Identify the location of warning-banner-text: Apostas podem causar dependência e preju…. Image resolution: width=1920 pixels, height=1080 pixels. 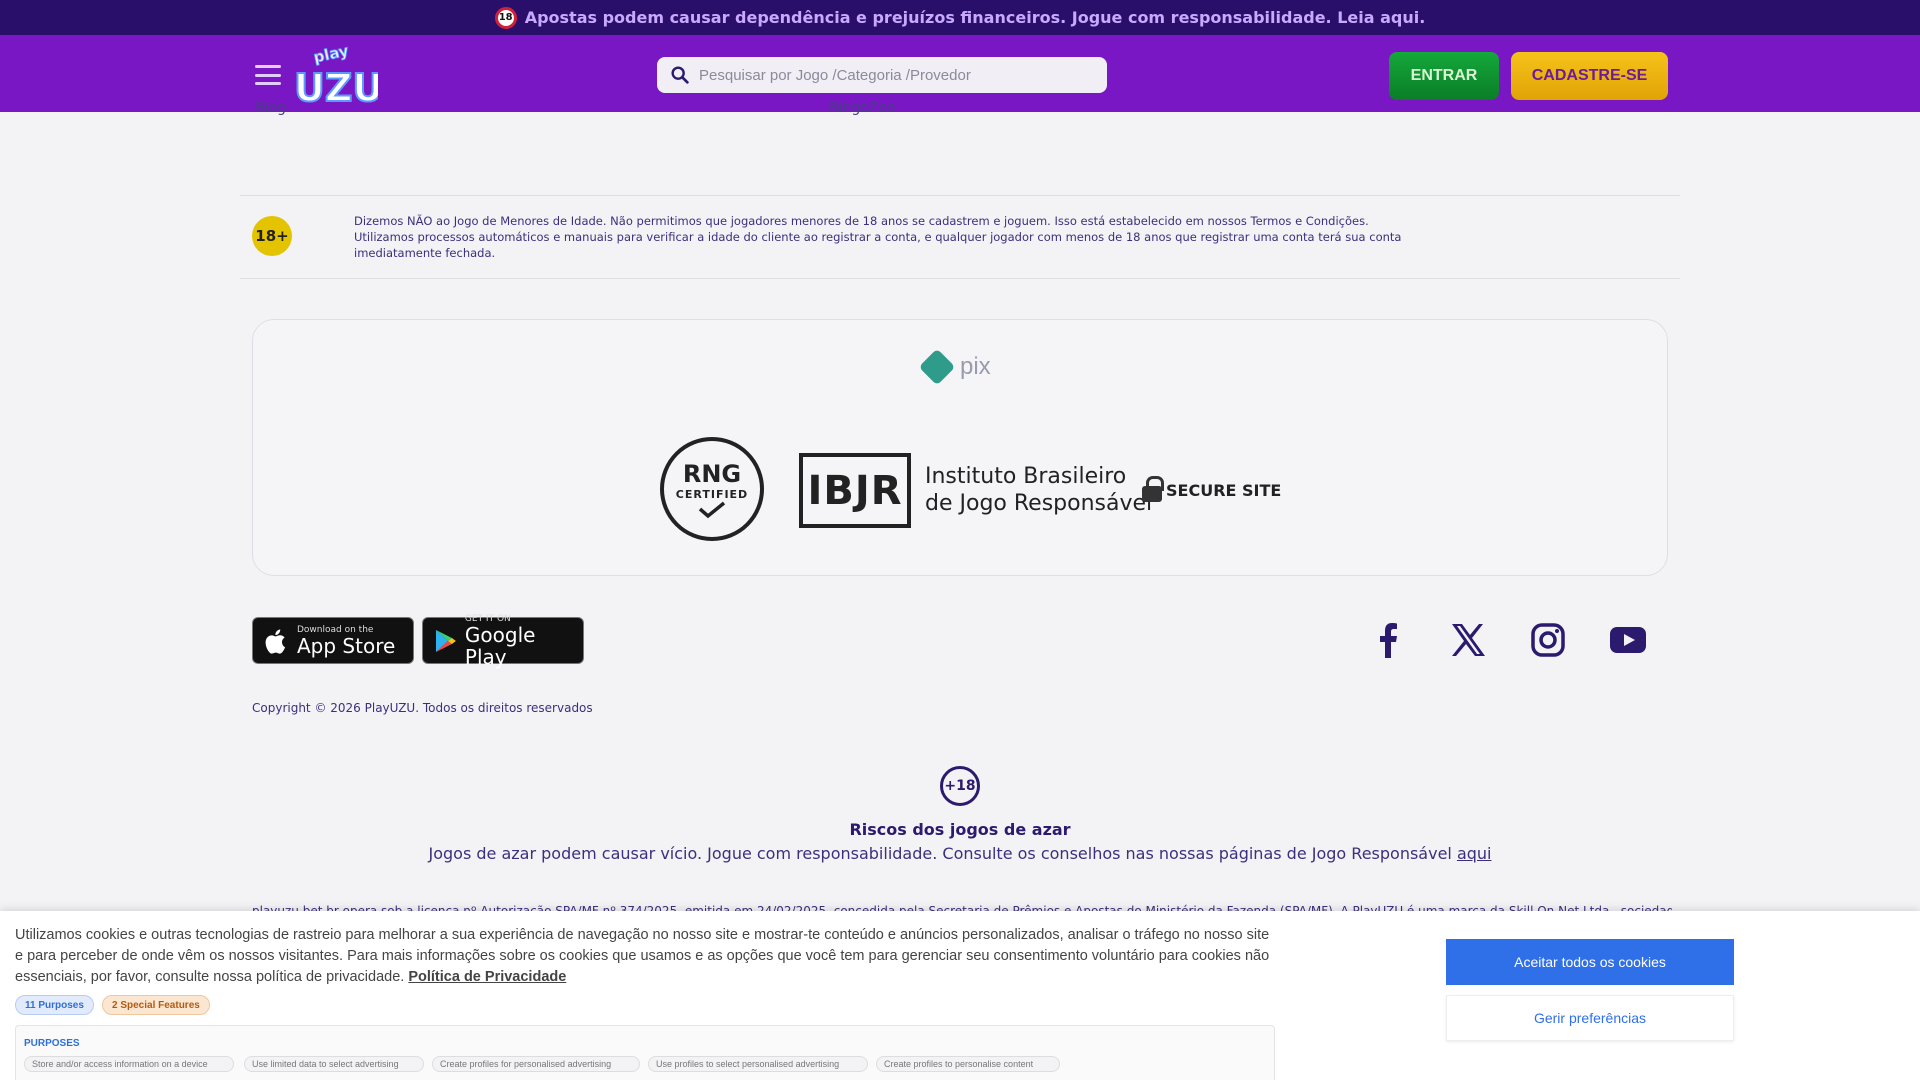
(975, 17).